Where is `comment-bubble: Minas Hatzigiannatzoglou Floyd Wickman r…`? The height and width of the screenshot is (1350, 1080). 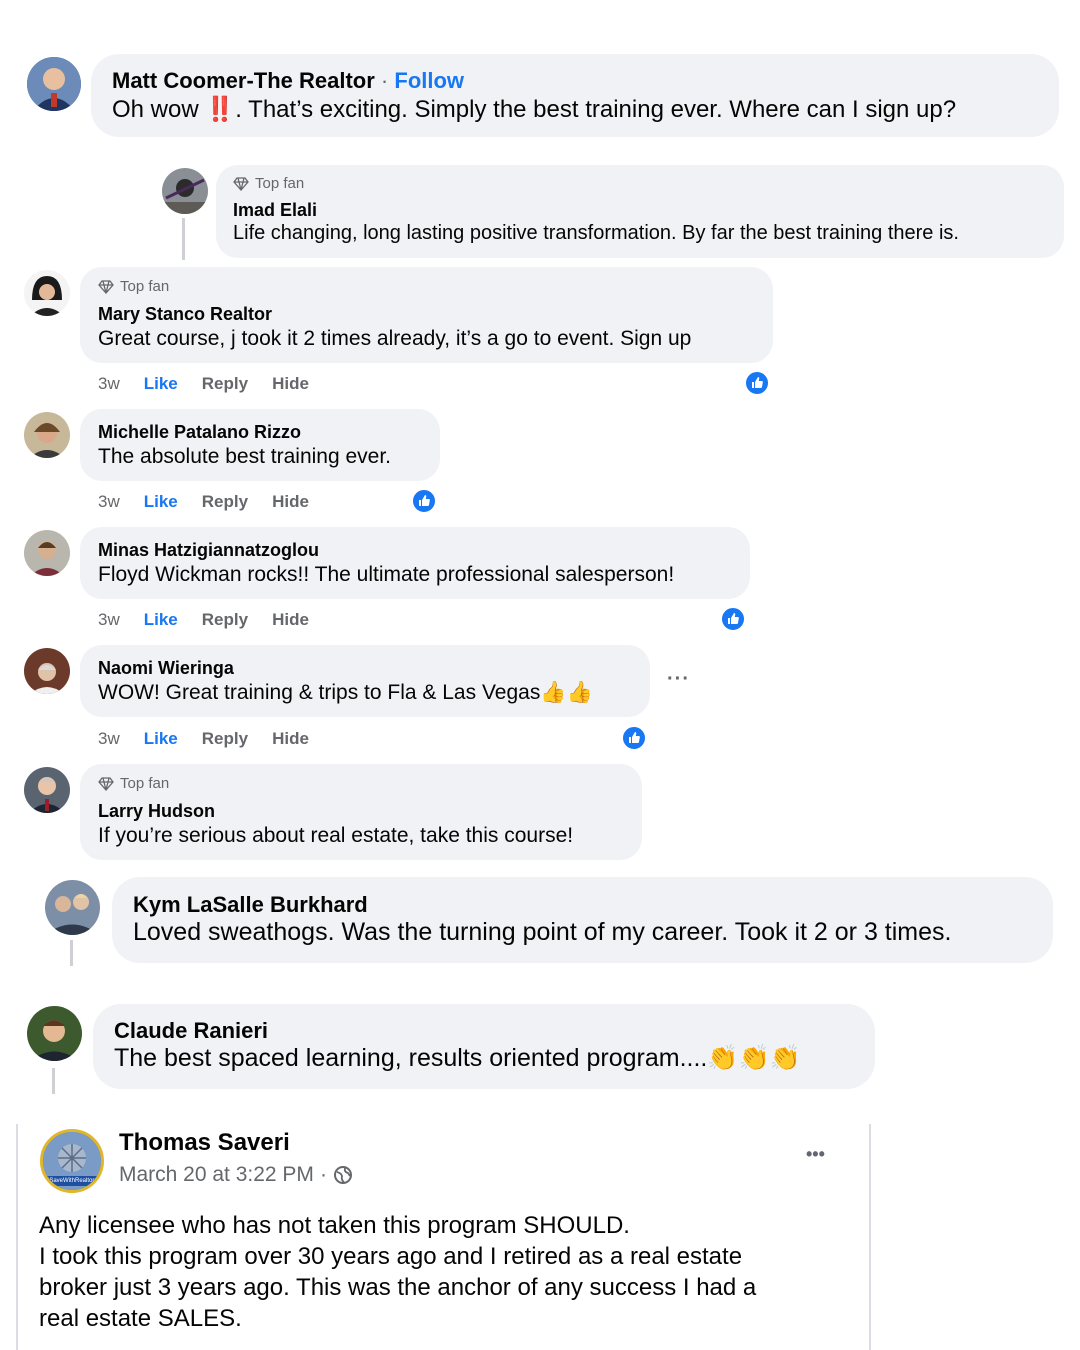 comment-bubble: Minas Hatzigiannatzoglou Floyd Wickman r… is located at coordinates (415, 563).